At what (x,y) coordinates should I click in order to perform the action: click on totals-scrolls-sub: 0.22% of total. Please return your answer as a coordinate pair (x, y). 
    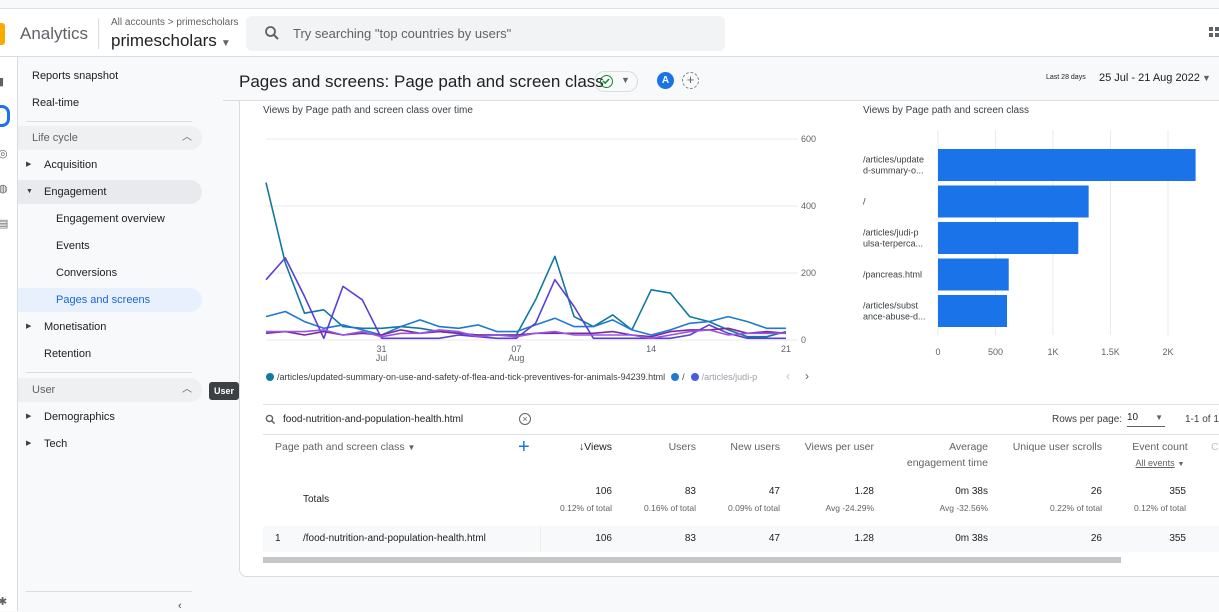
    Looking at the image, I should click on (1076, 508).